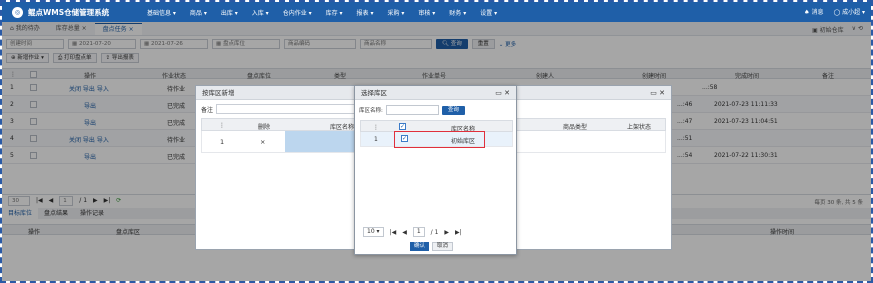 Image resolution: width=873 pixels, height=283 pixels. I want to click on note-input, so click(286, 109).